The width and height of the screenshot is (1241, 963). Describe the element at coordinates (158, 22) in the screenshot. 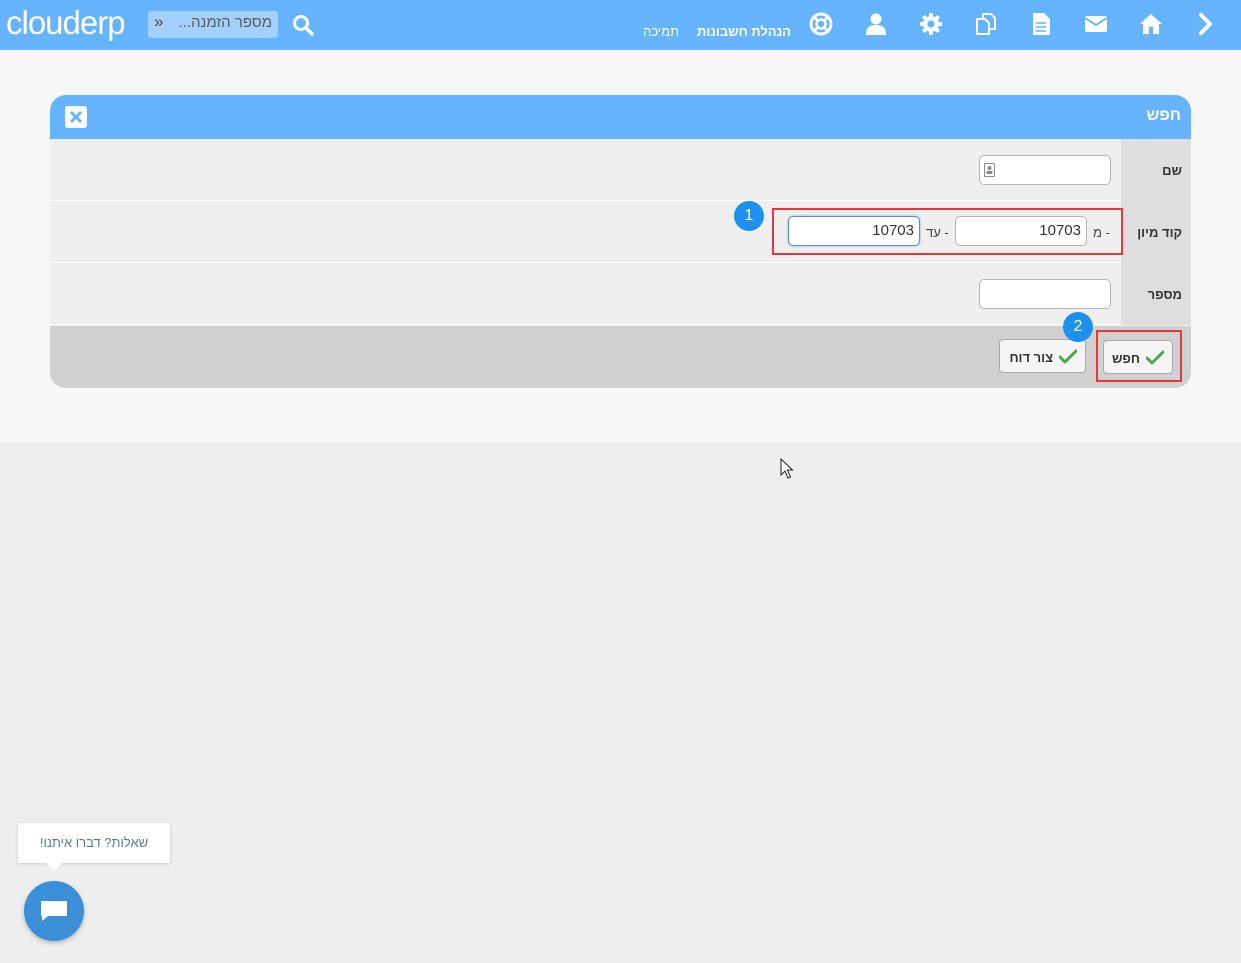

I see `double-chevron-left-icon: «` at that location.